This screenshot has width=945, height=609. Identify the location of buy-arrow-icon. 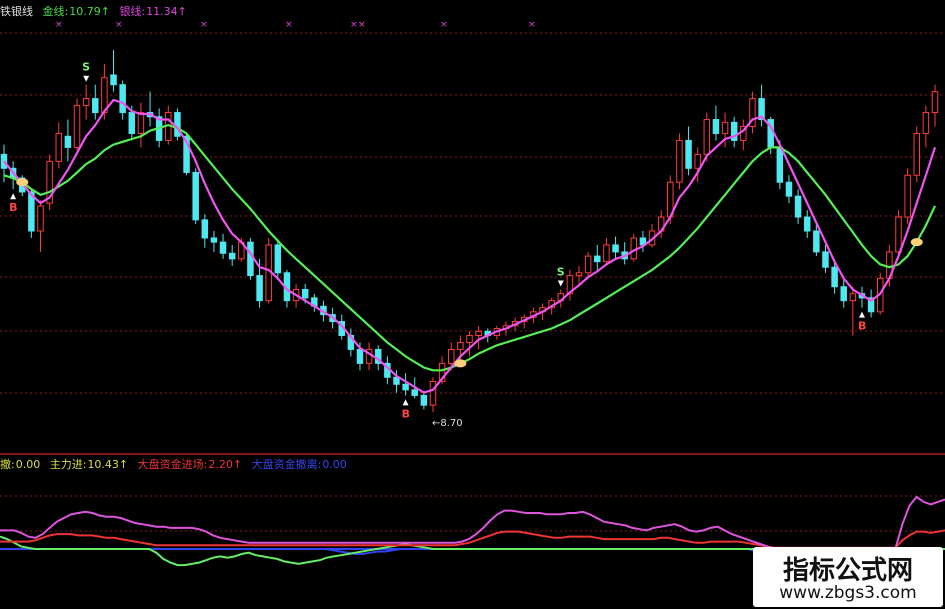
(13, 196).